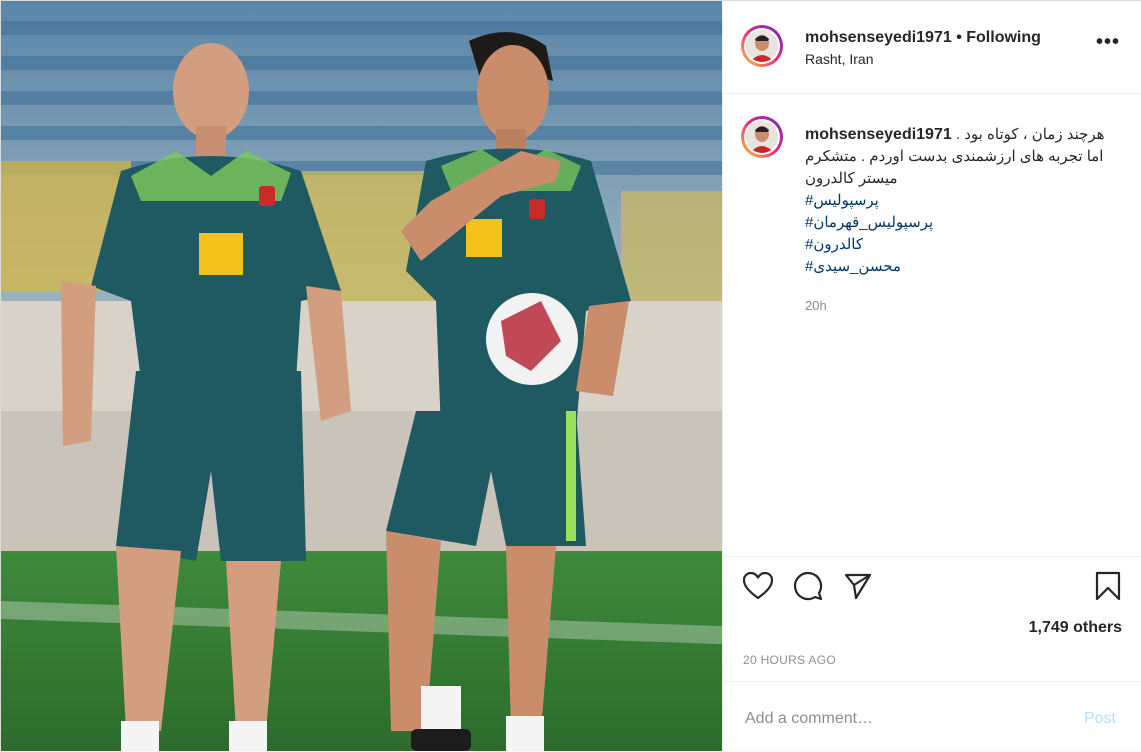 The image size is (1141, 752). I want to click on header-title-row: mohsenseyedi1971 • Following, so click(923, 38).